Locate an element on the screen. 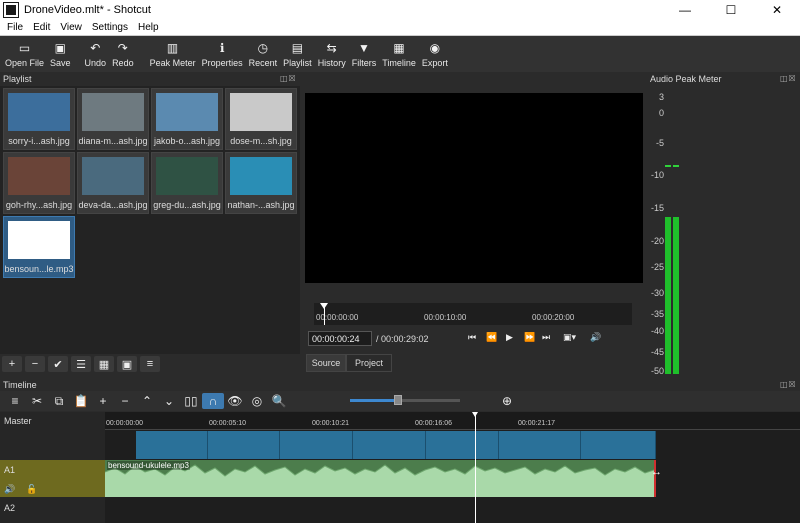  snap-magnet-icon: ∩ is located at coordinates (213, 401).